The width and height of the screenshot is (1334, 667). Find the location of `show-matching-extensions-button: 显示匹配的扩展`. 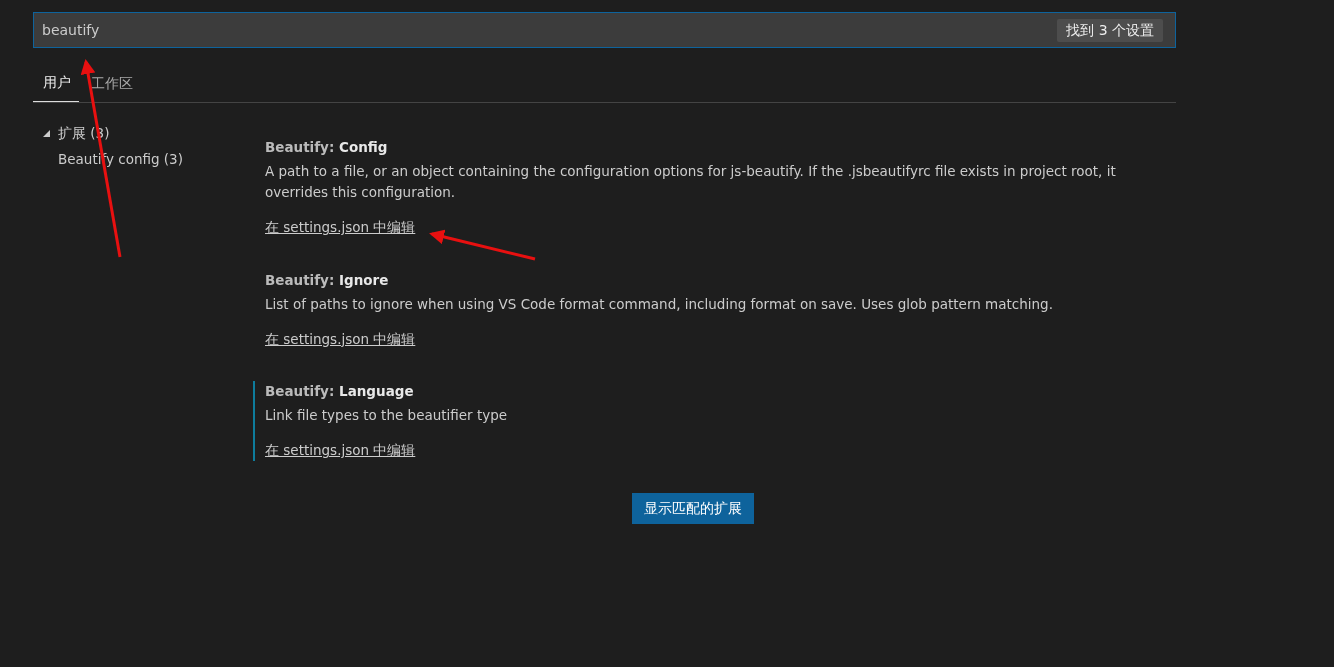

show-matching-extensions-button: 显示匹配的扩展 is located at coordinates (693, 508).